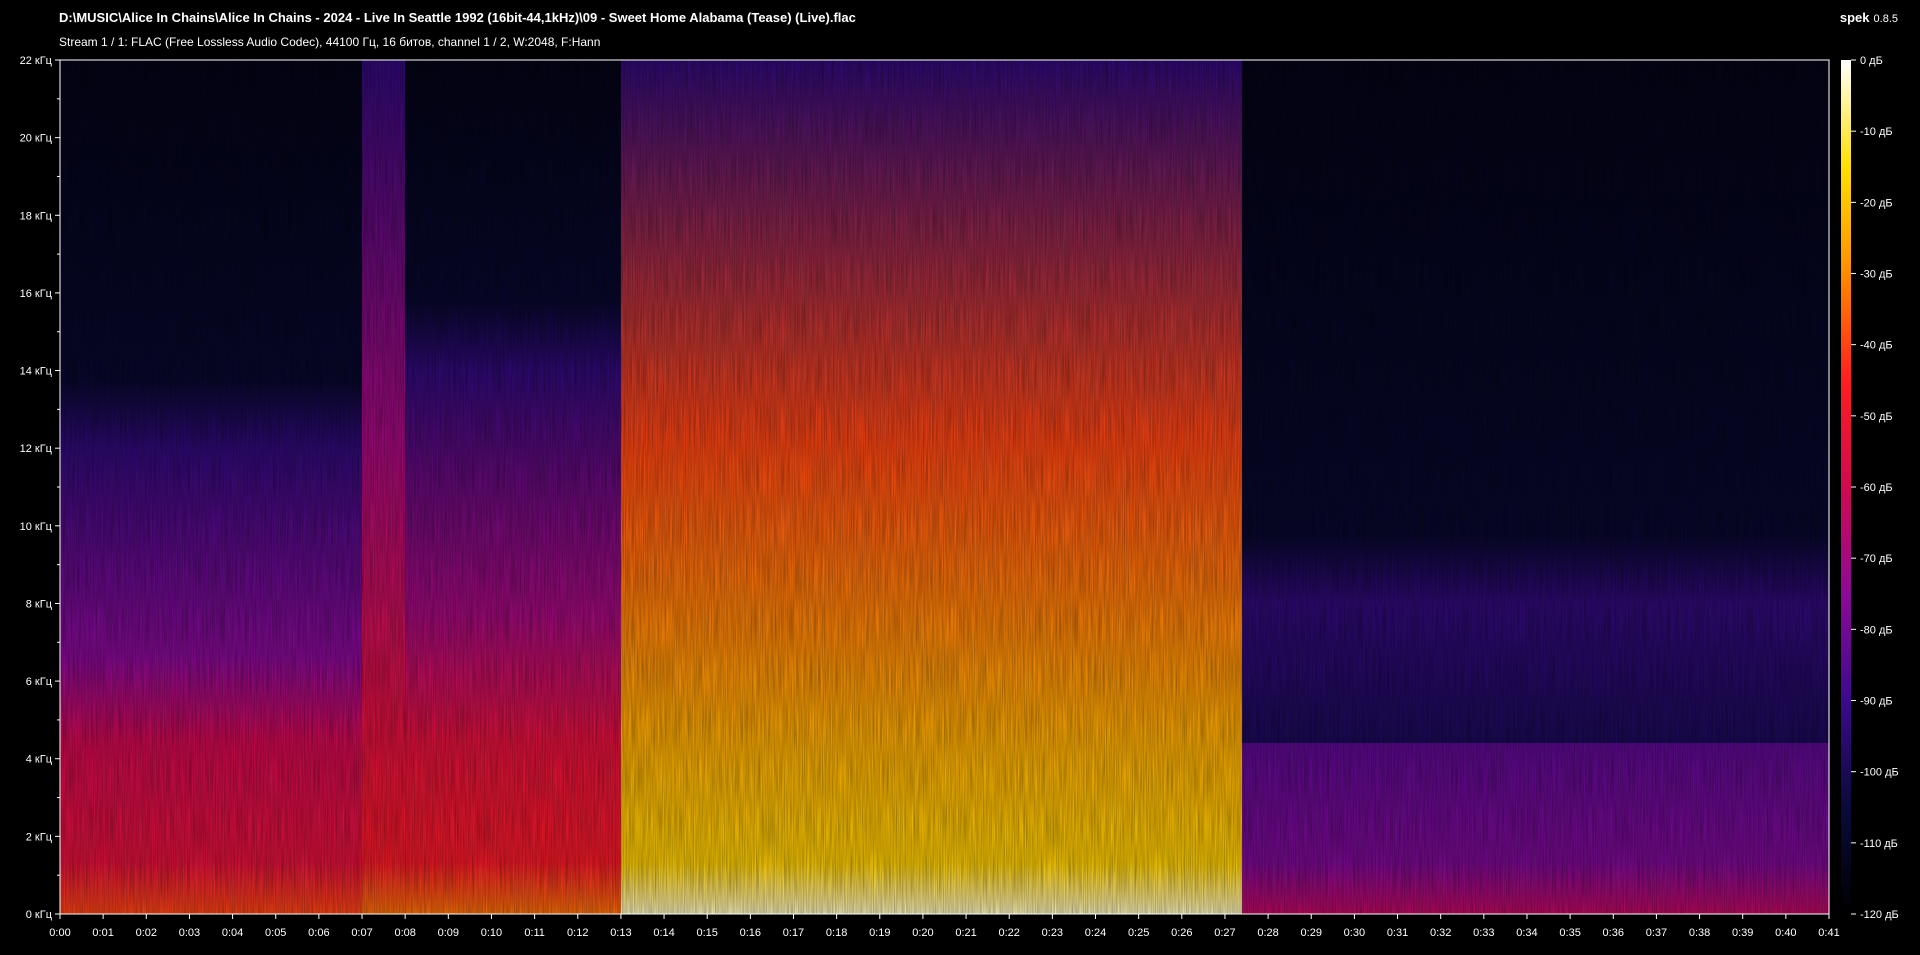  Describe the element at coordinates (232, 933) in the screenshot. I see `x-tick-label: 0:04` at that location.